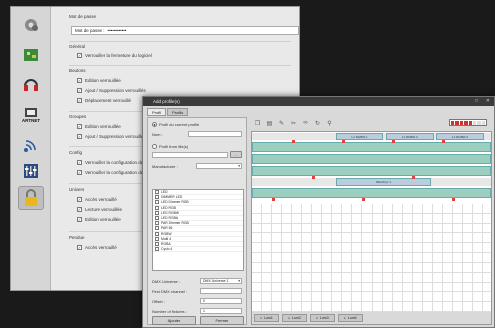 The height and width of the screenshot is (328, 495). Describe the element at coordinates (221, 301) in the screenshot. I see `offset-input: 0` at that location.